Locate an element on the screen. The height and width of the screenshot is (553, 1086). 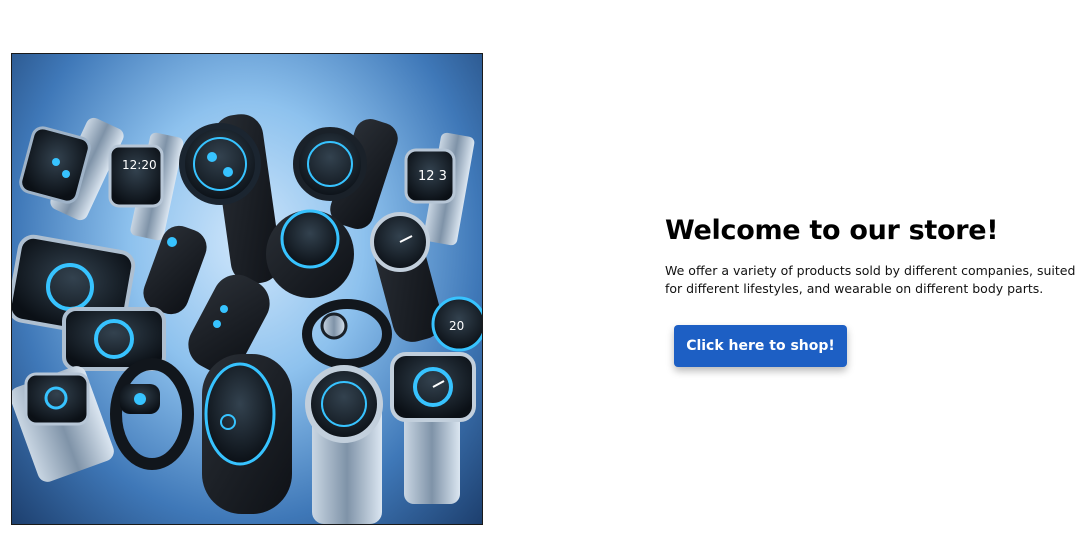
svg-text: 12 3 is located at coordinates (432, 176).